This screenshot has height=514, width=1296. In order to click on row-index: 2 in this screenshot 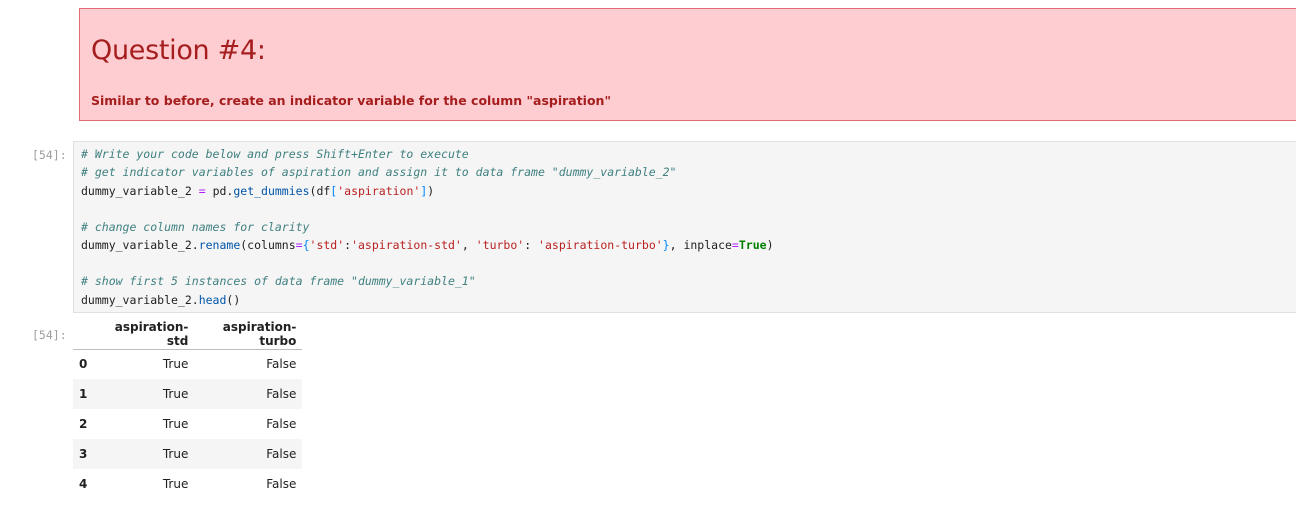, I will do `click(83, 424)`.